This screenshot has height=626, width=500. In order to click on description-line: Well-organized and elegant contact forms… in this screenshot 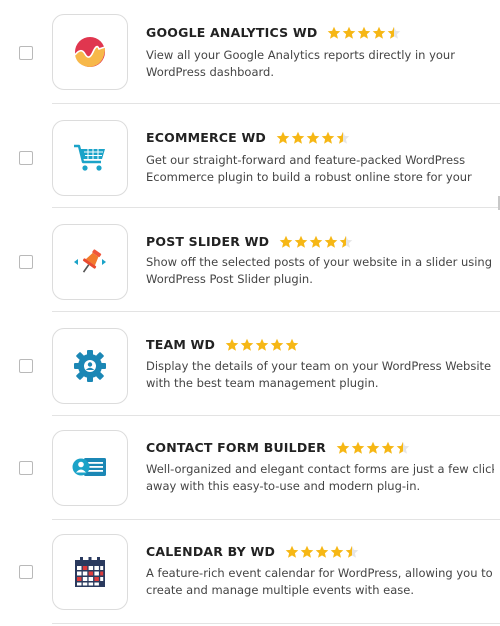, I will do `click(320, 469)`.